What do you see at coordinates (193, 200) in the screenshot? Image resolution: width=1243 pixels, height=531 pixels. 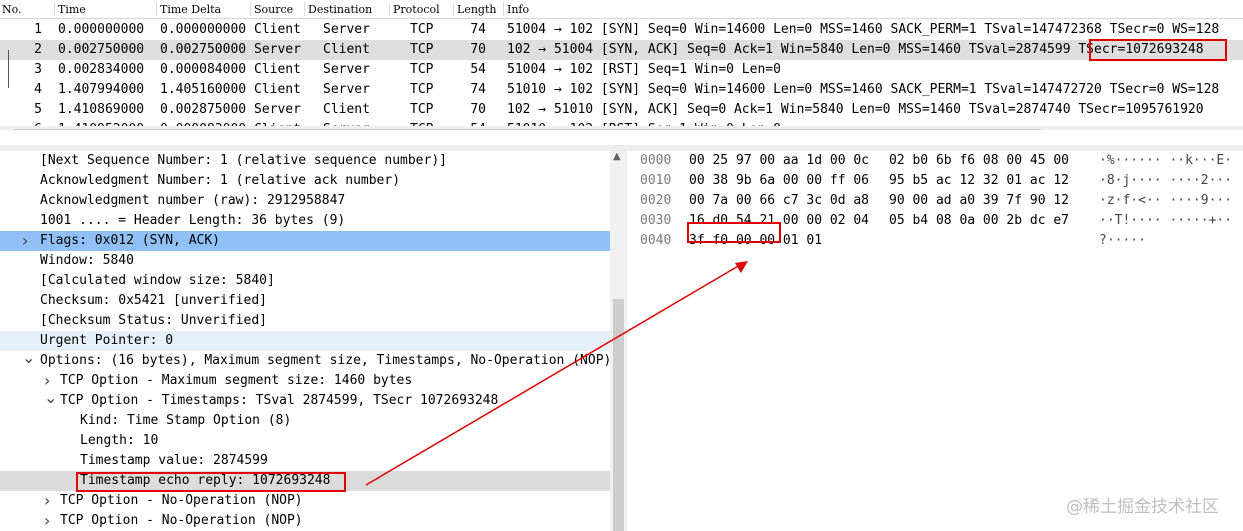 I see `detail-text: Acknowledgment number (raw): 2912958847` at bounding box center [193, 200].